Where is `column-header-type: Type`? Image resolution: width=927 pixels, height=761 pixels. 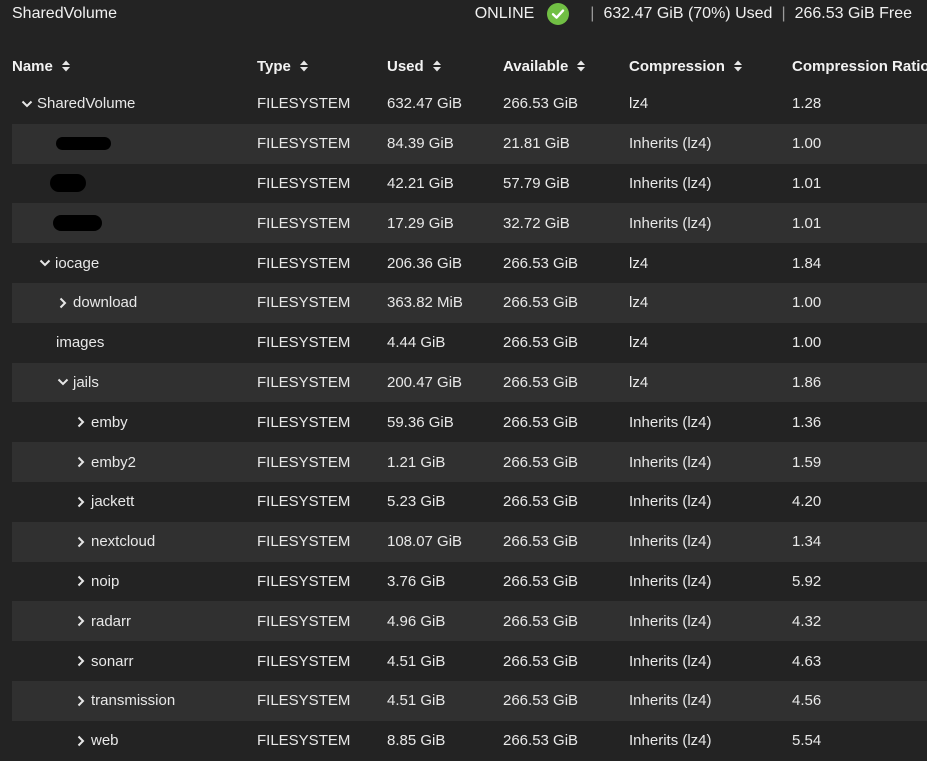 column-header-type: Type is located at coordinates (322, 66).